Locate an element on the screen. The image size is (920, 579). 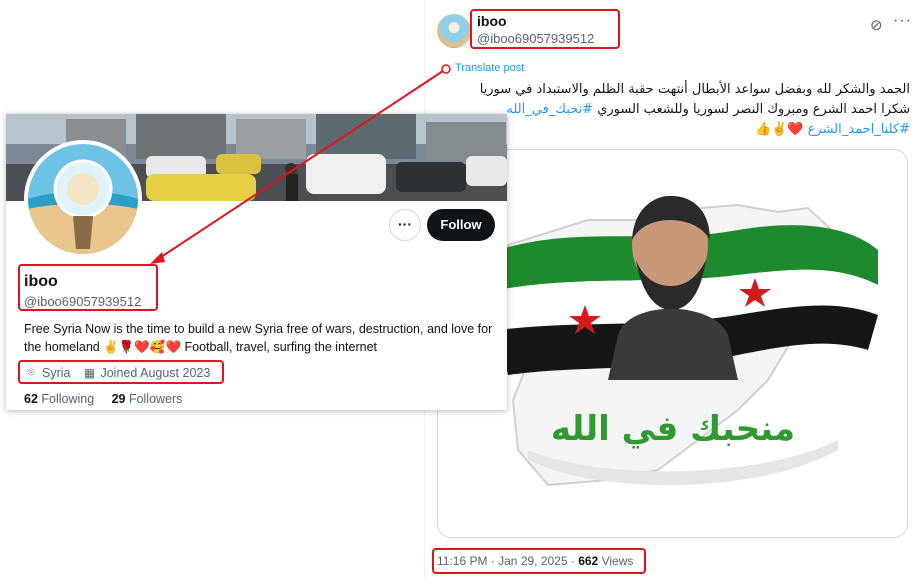
followers-link: 29 Followers is located at coordinates (147, 399).